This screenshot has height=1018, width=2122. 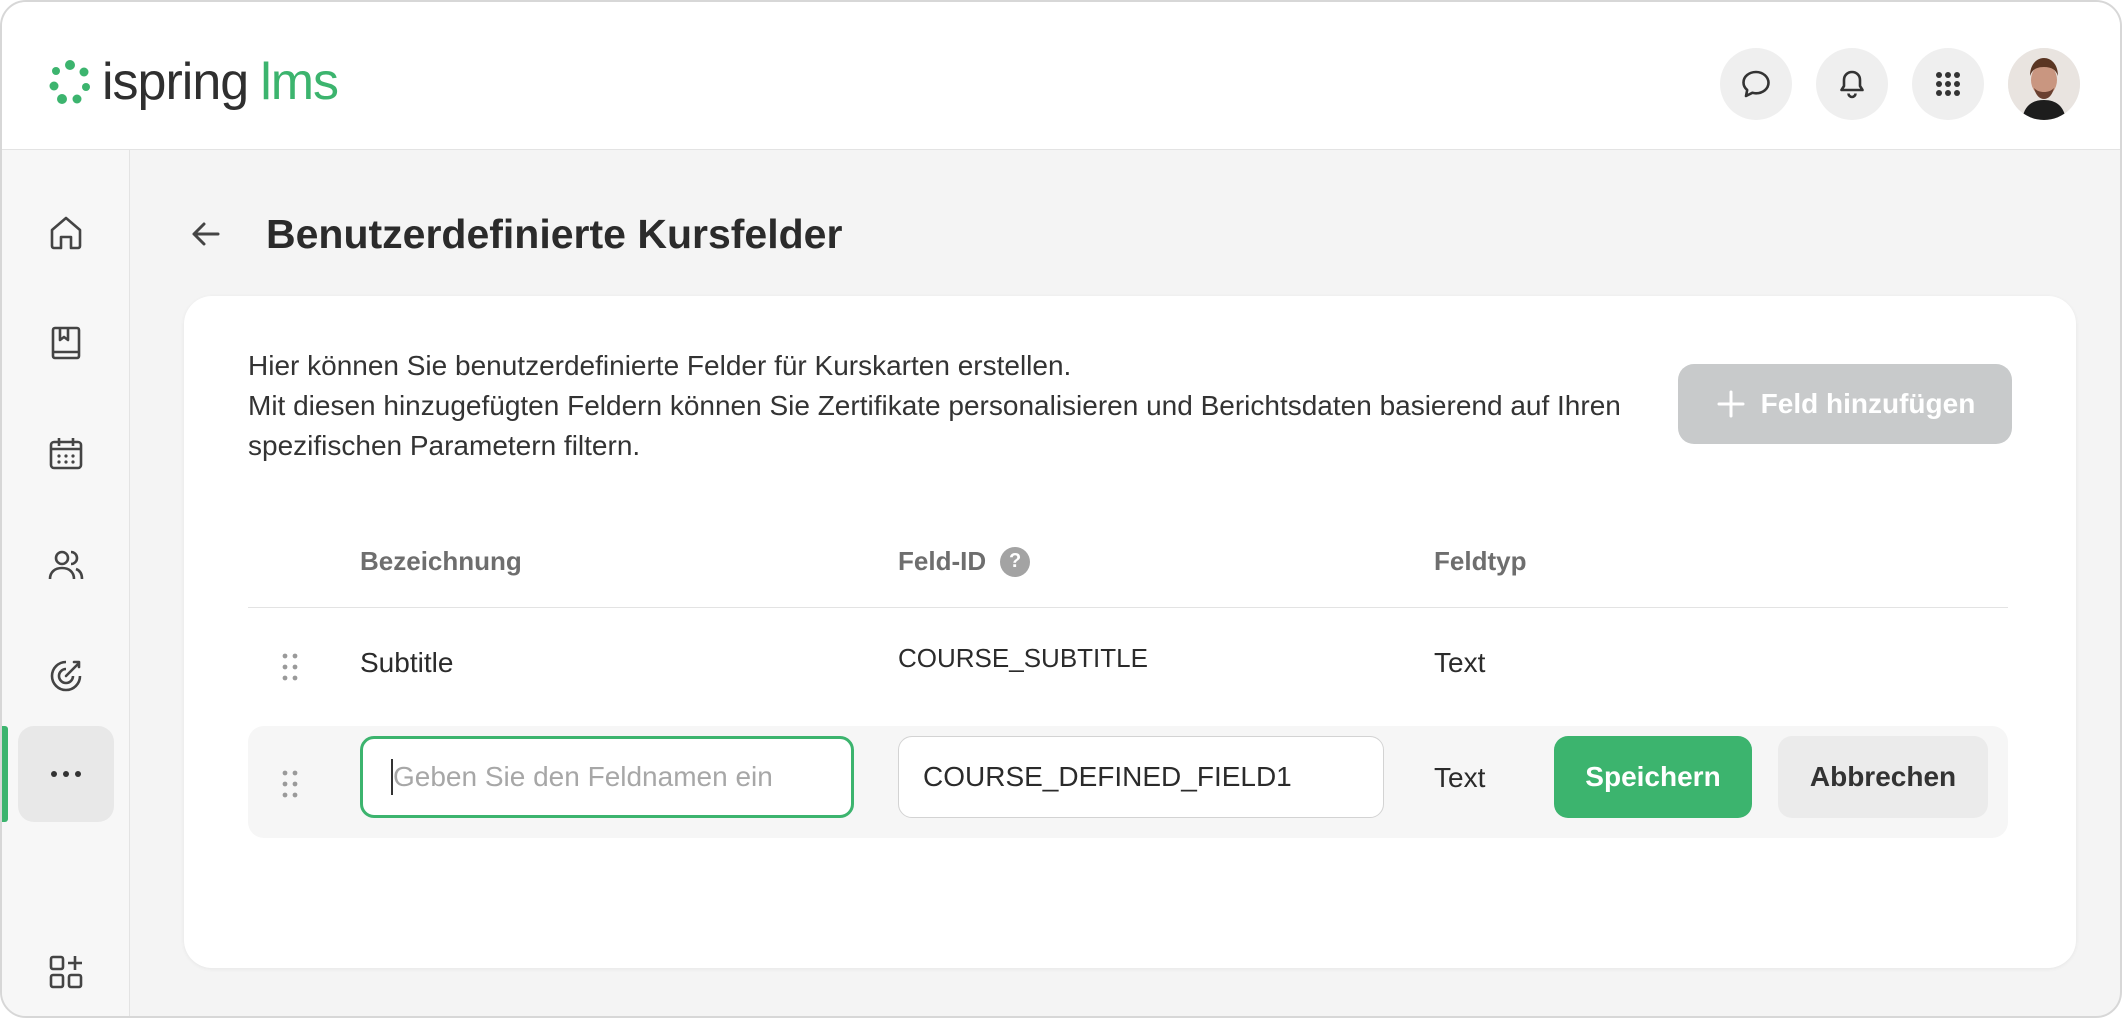 What do you see at coordinates (175, 82) in the screenshot?
I see `logo-brand: ispring` at bounding box center [175, 82].